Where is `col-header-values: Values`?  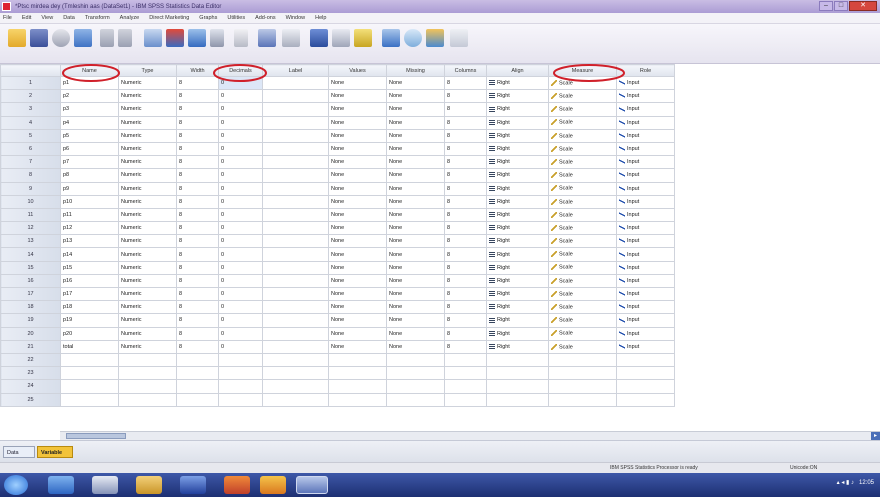 col-header-values: Values is located at coordinates (357, 70).